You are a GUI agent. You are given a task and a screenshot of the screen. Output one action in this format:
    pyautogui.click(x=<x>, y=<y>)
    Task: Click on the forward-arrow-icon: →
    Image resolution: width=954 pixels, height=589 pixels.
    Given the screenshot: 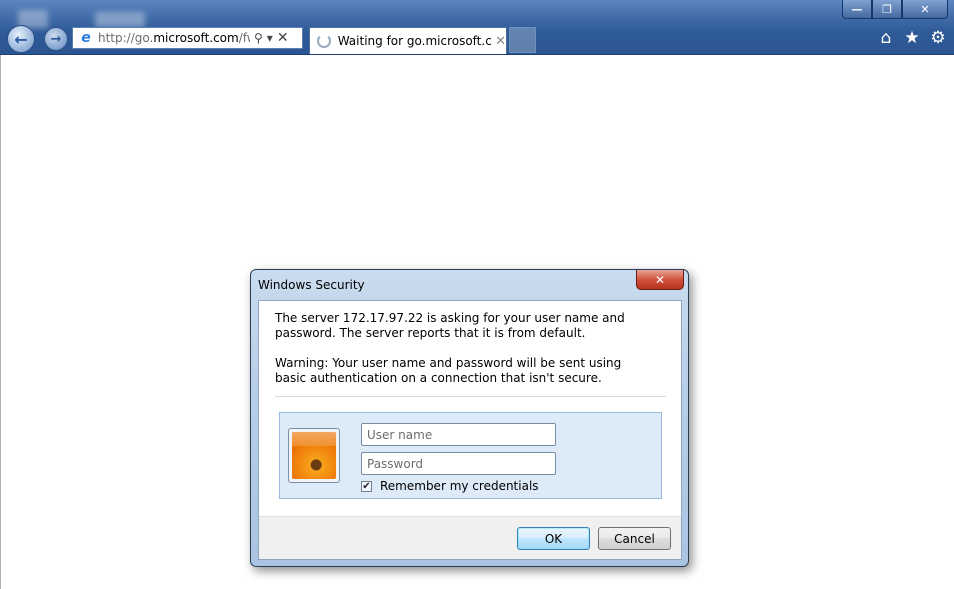 What is the action you would take?
    pyautogui.click(x=56, y=39)
    